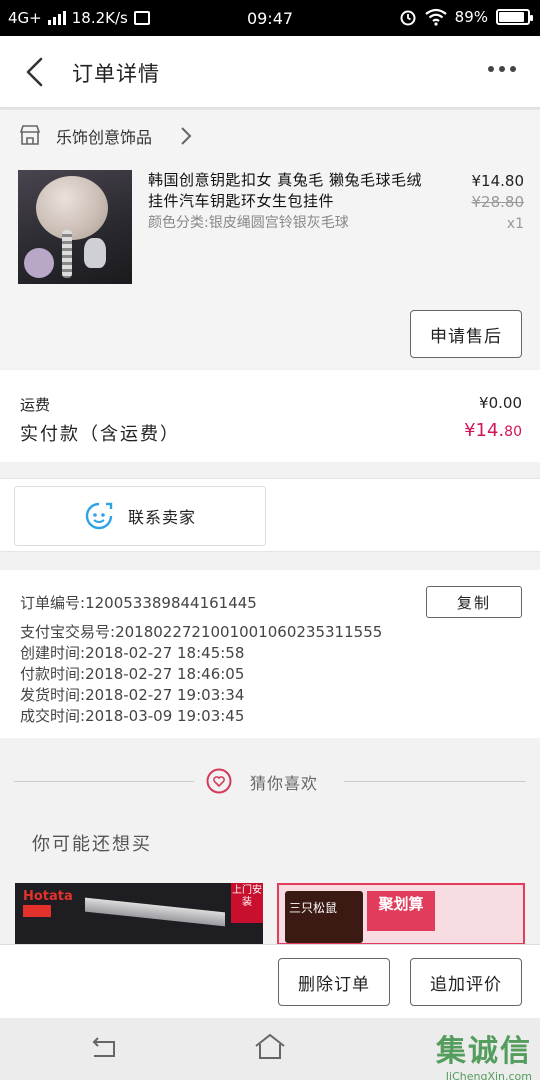 Image resolution: width=540 pixels, height=1080 pixels. I want to click on created-time-row: 创建时间:2018-02-27 18:45:58, so click(132, 653).